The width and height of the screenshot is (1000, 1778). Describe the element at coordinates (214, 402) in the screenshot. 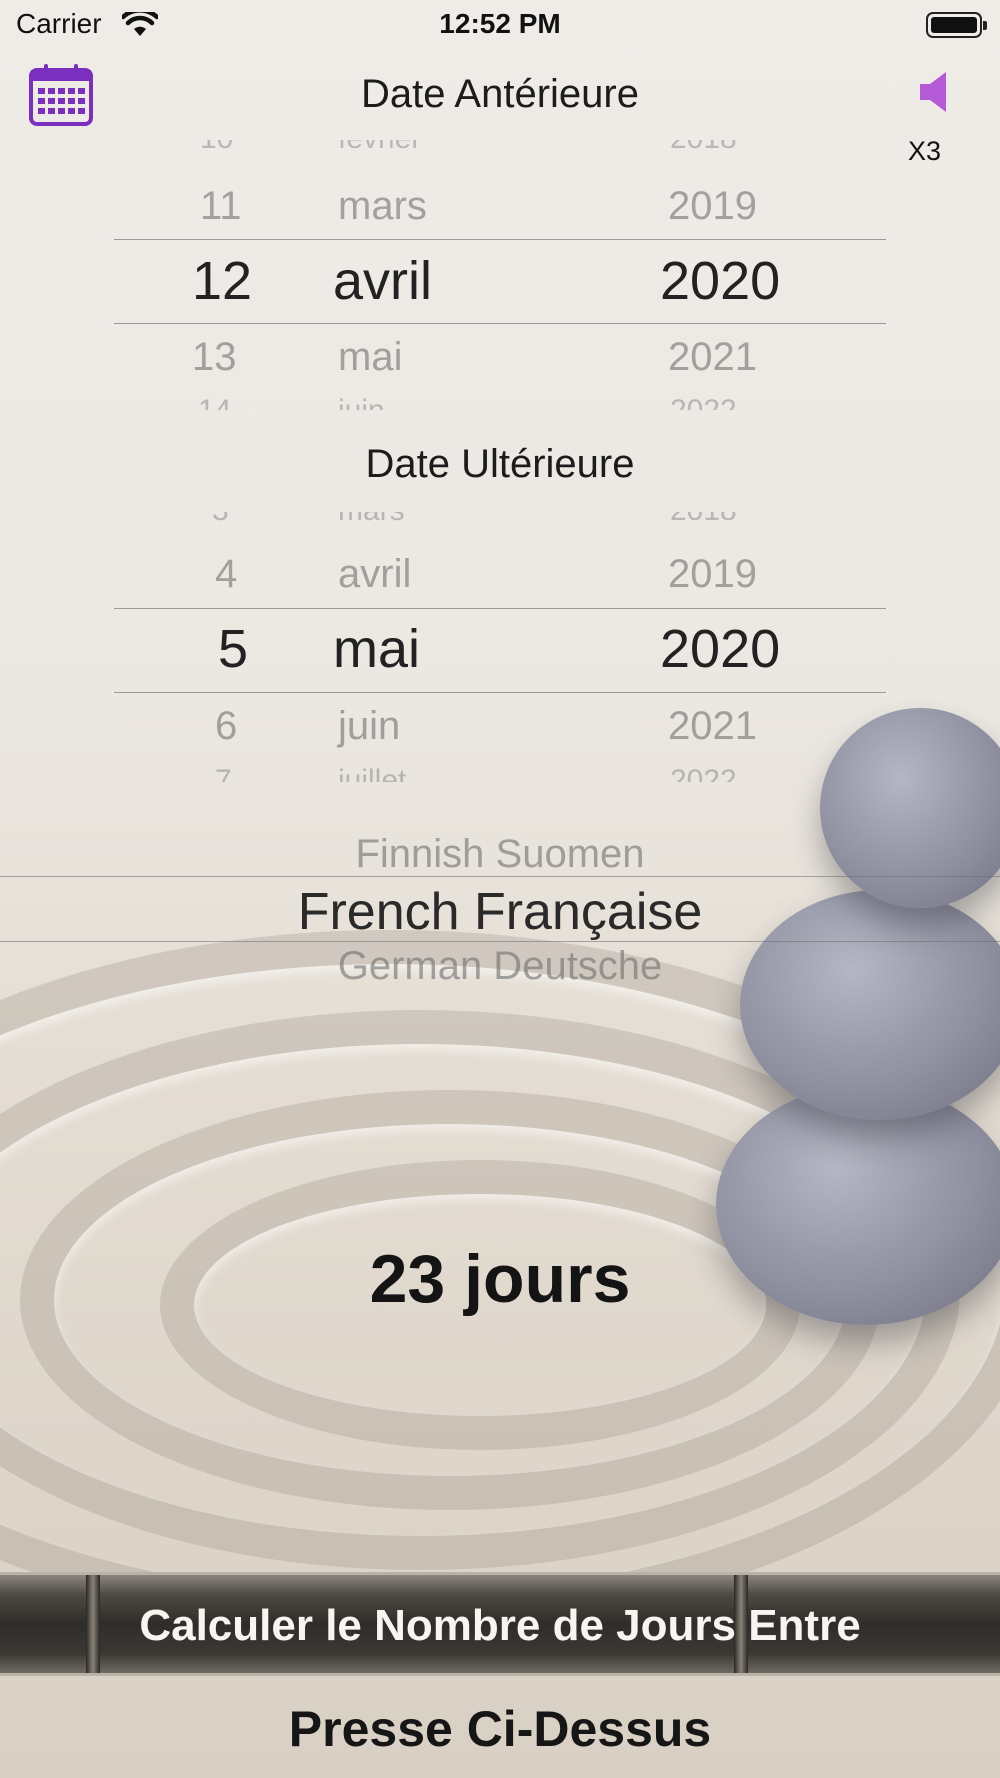

I see `day-value: 14` at that location.